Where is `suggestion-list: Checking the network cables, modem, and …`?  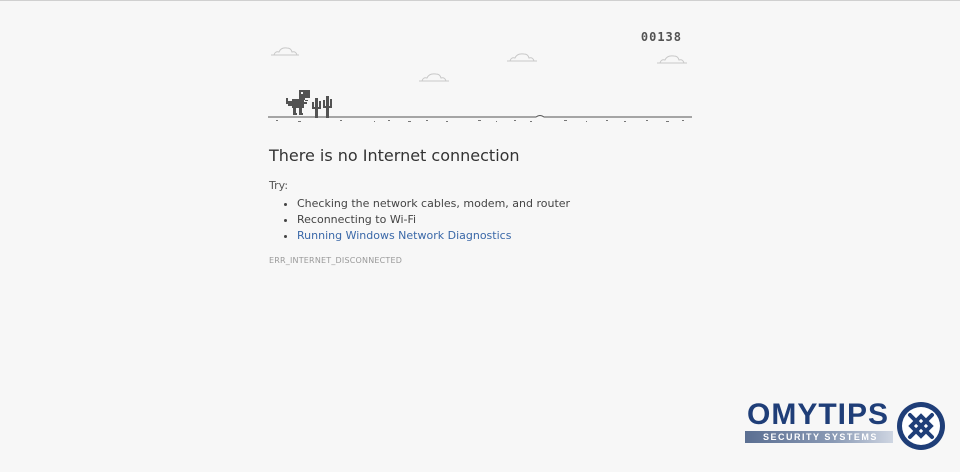 suggestion-list: Checking the network cables, modem, and … is located at coordinates (489, 220).